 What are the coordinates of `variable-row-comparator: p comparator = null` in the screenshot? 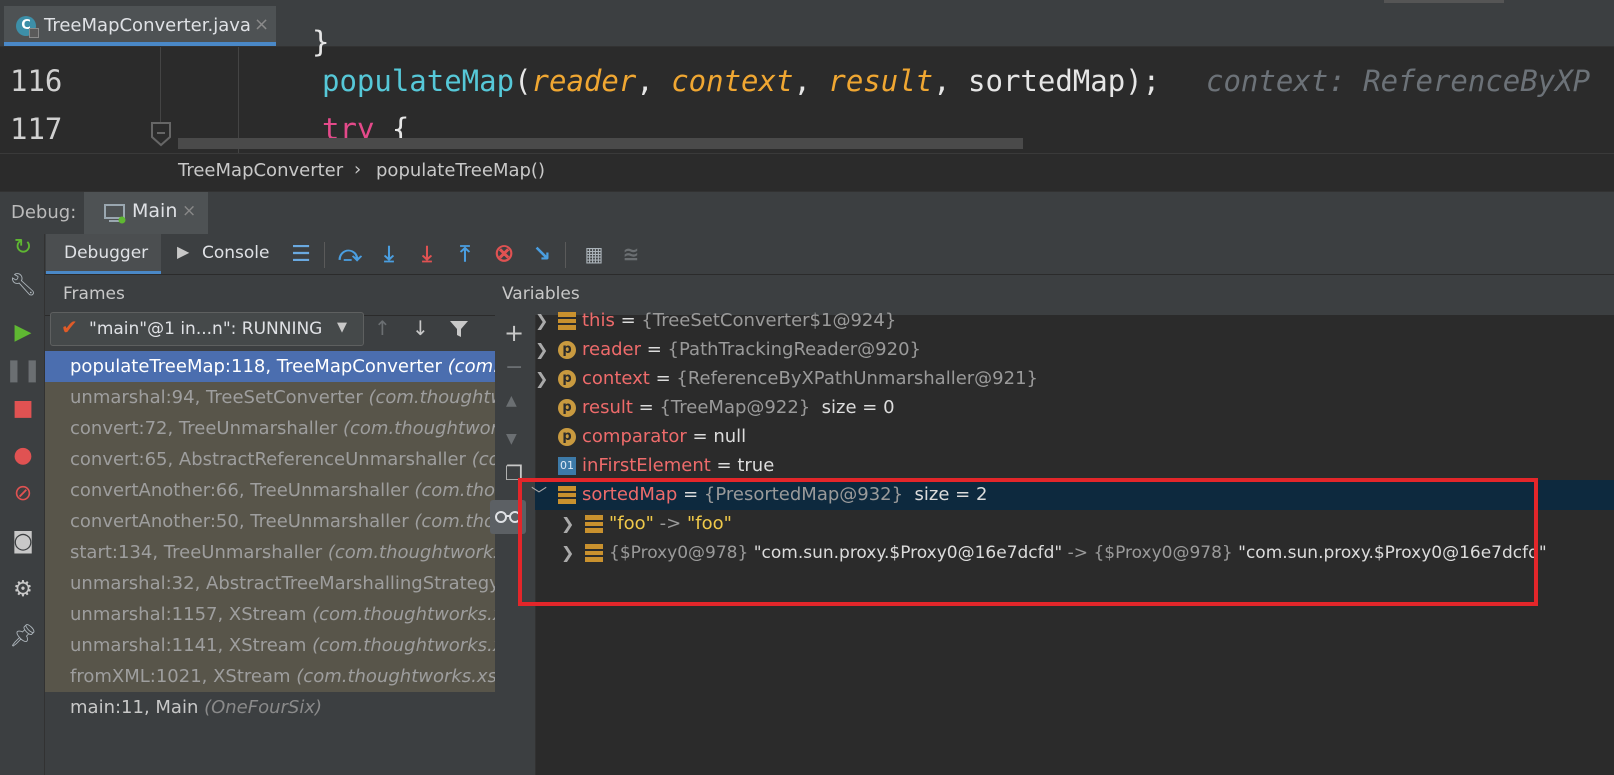 It's located at (1074, 437).